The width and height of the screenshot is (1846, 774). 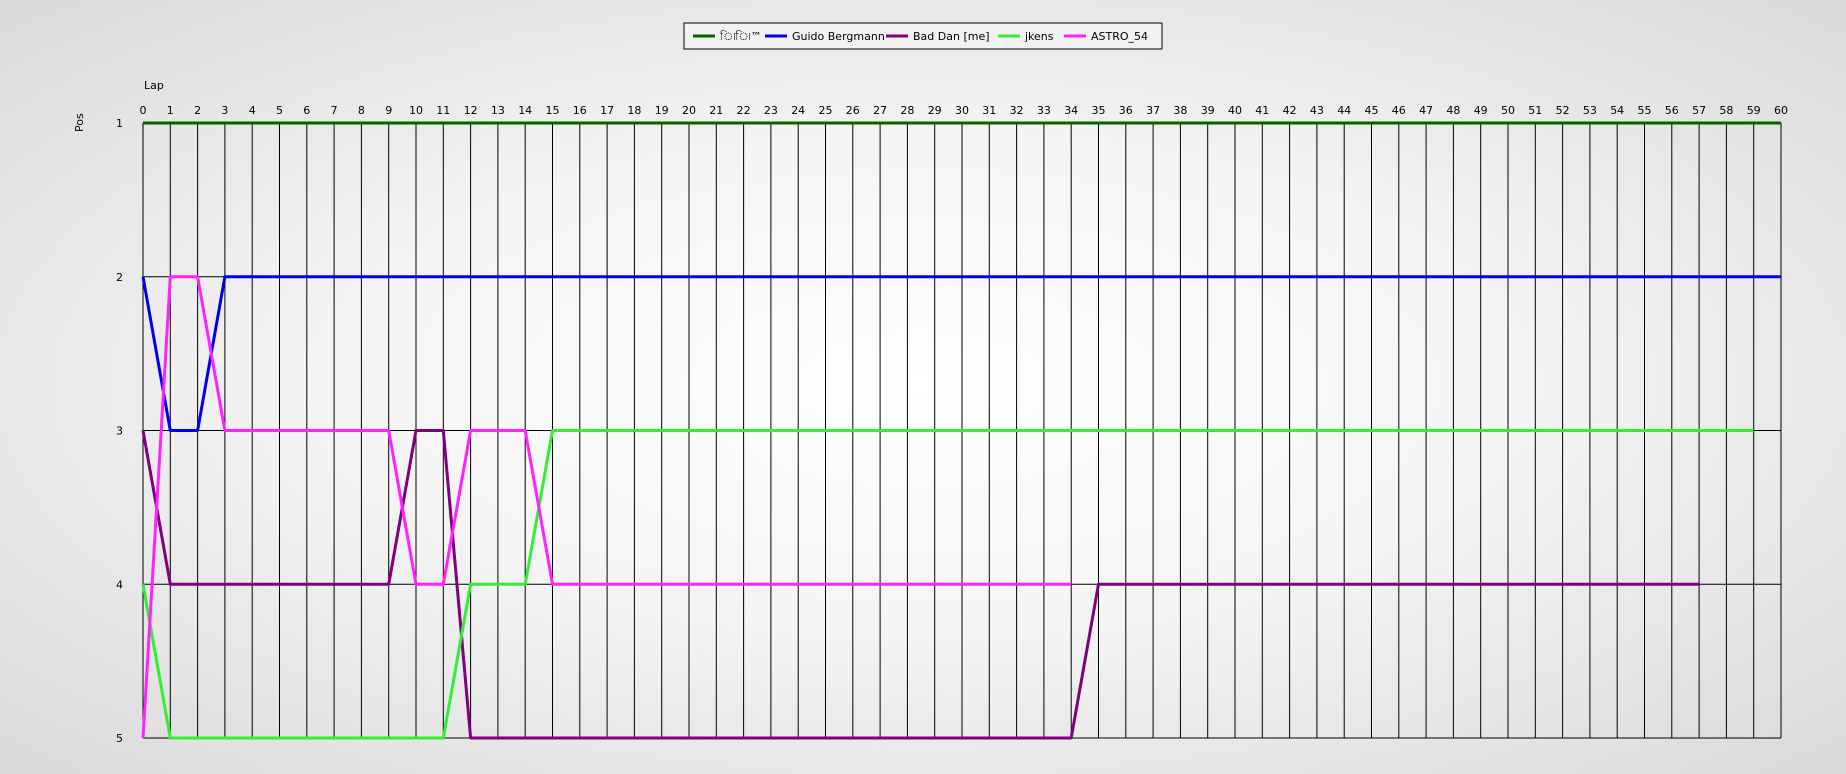 What do you see at coordinates (119, 123) in the screenshot?
I see `y-tick-label-1: 1` at bounding box center [119, 123].